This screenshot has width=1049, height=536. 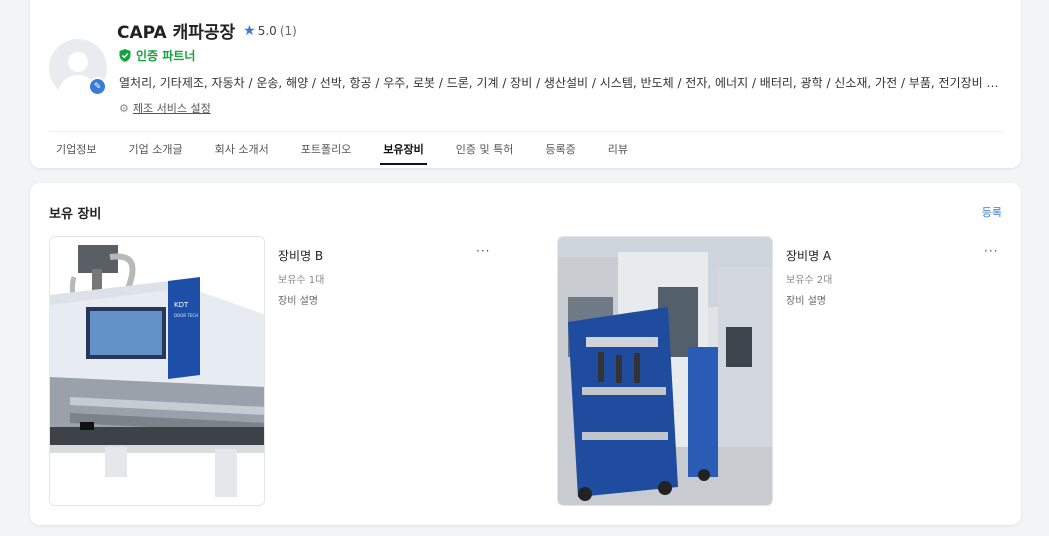 I want to click on equipment-image-tool-cart, so click(x=665, y=371).